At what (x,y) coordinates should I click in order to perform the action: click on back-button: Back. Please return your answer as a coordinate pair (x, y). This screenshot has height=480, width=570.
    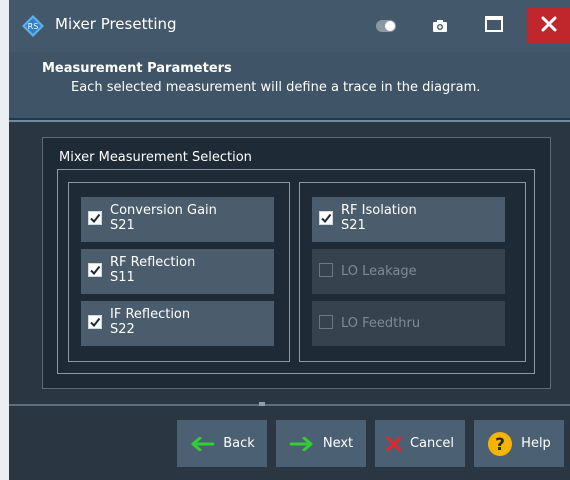
    Looking at the image, I should click on (222, 443).